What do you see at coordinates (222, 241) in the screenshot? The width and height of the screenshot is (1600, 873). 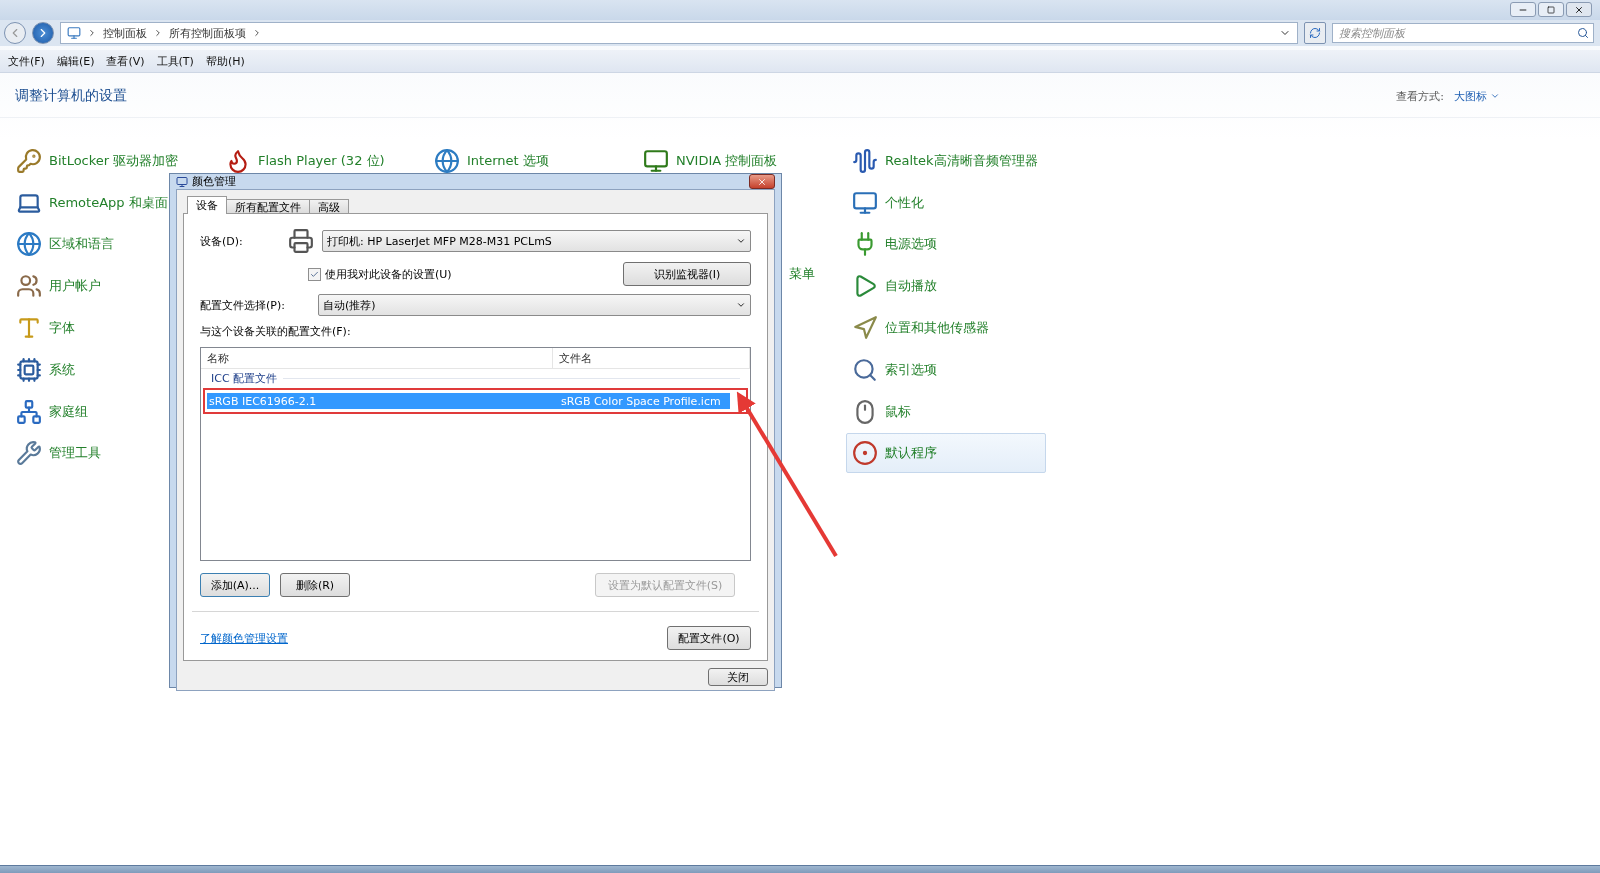 I see `device-label: 设备(D):` at bounding box center [222, 241].